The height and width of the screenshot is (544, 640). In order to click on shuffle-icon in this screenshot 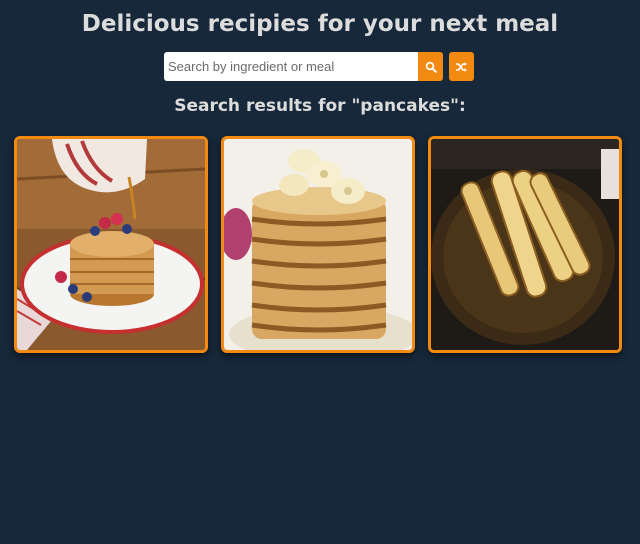, I will do `click(461, 67)`.